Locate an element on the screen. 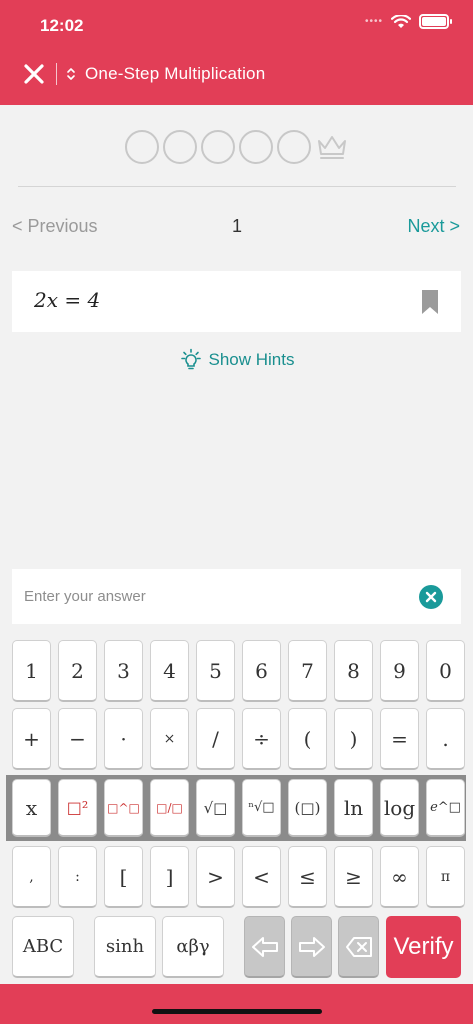  backspace-icon is located at coordinates (358, 946).